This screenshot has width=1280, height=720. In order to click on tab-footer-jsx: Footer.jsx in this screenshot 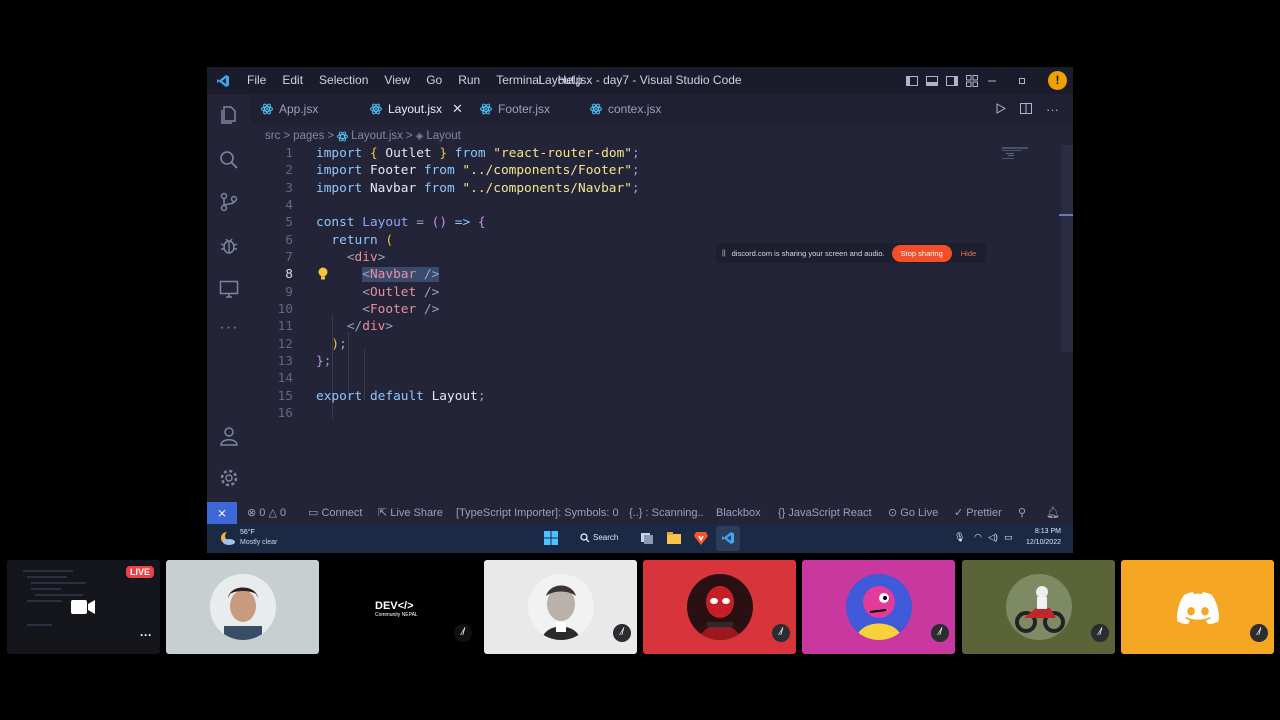, I will do `click(515, 109)`.